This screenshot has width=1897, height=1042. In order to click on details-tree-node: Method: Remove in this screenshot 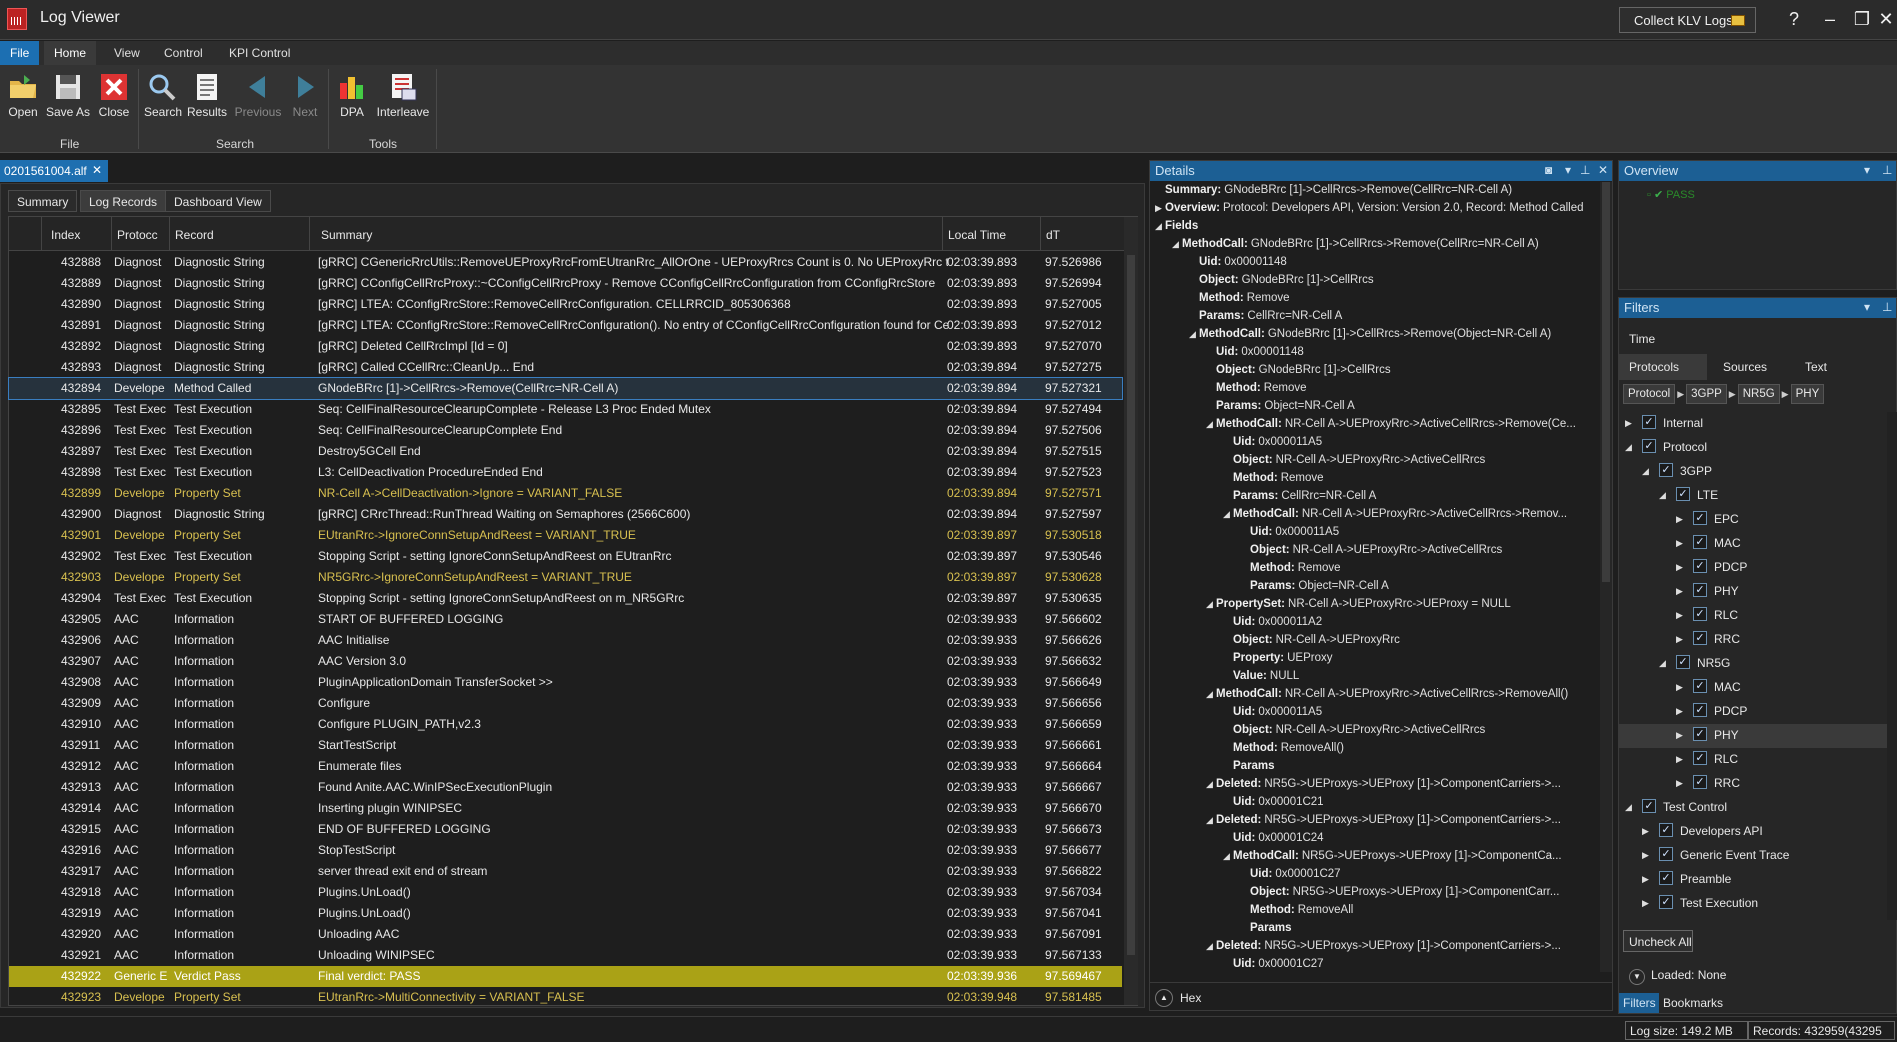, I will do `click(1373, 299)`.